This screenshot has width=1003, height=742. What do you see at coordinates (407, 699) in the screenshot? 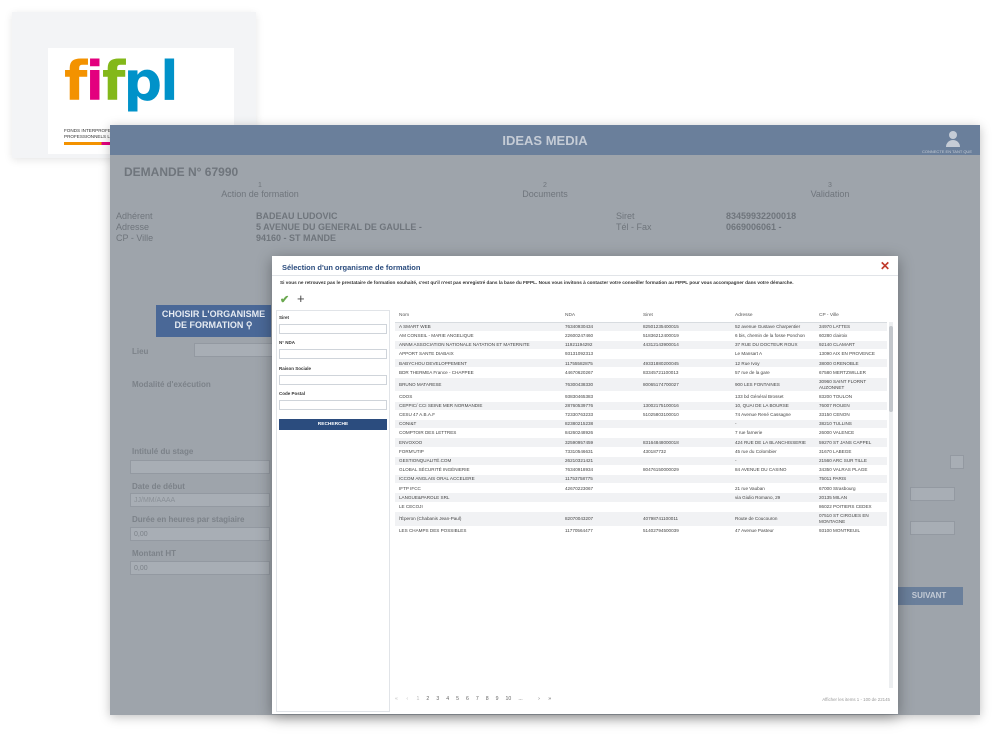
I see `prev-page-button: ‹` at bounding box center [407, 699].